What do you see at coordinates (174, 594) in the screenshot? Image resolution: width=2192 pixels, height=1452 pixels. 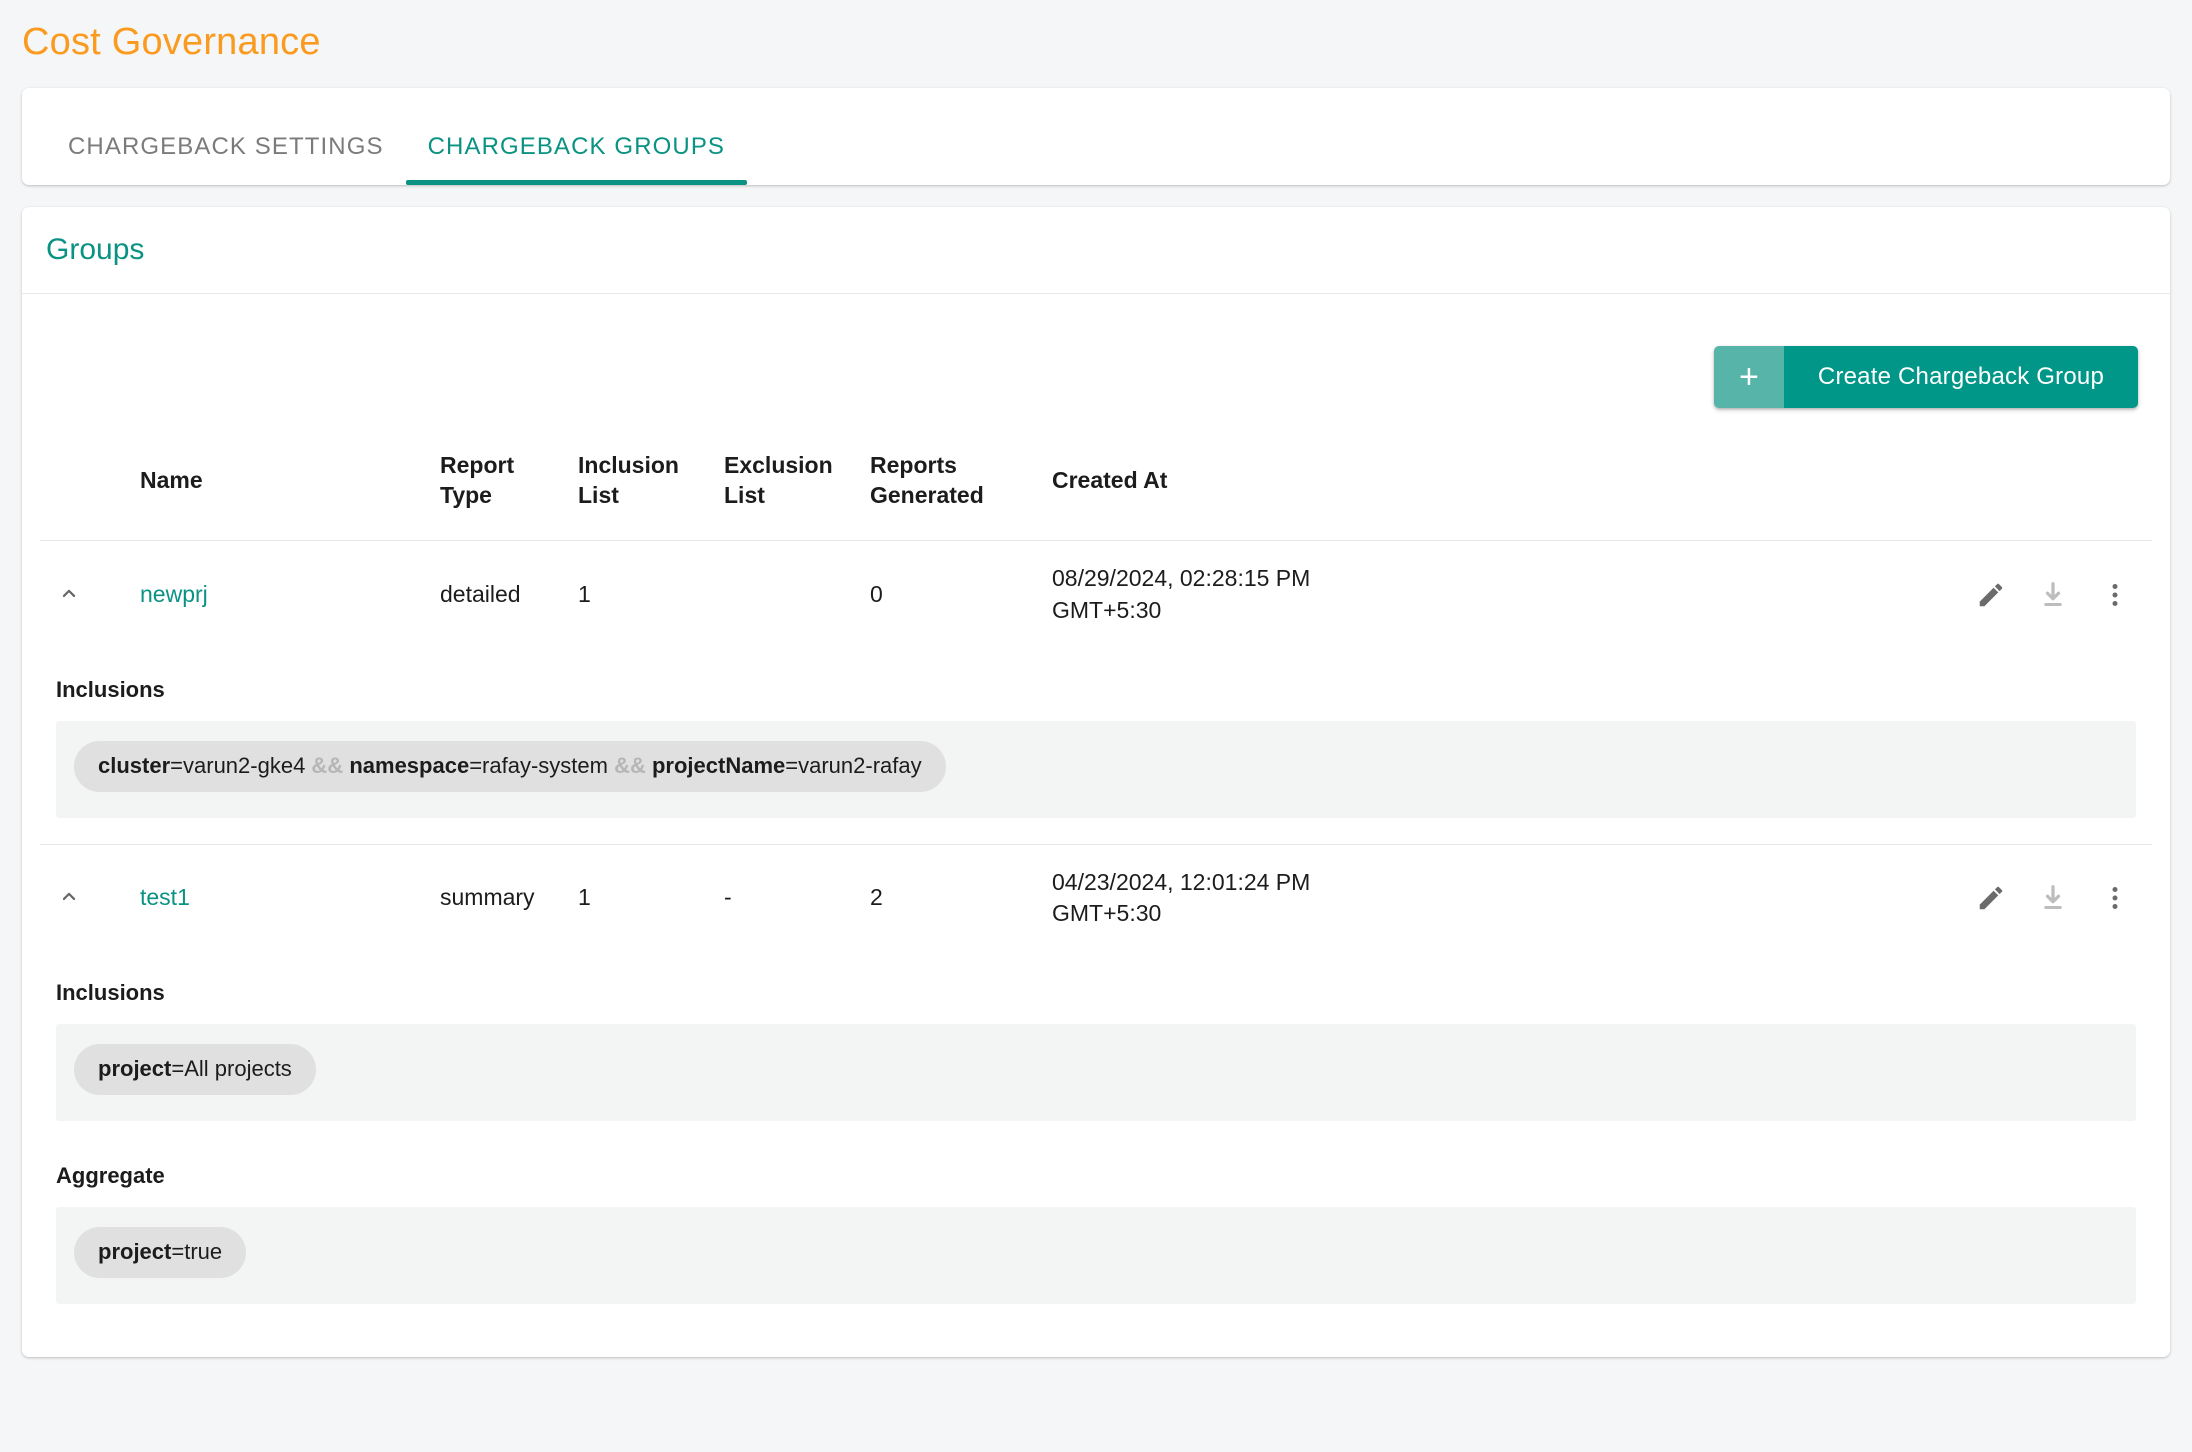 I see `group-name-link: newprj` at bounding box center [174, 594].